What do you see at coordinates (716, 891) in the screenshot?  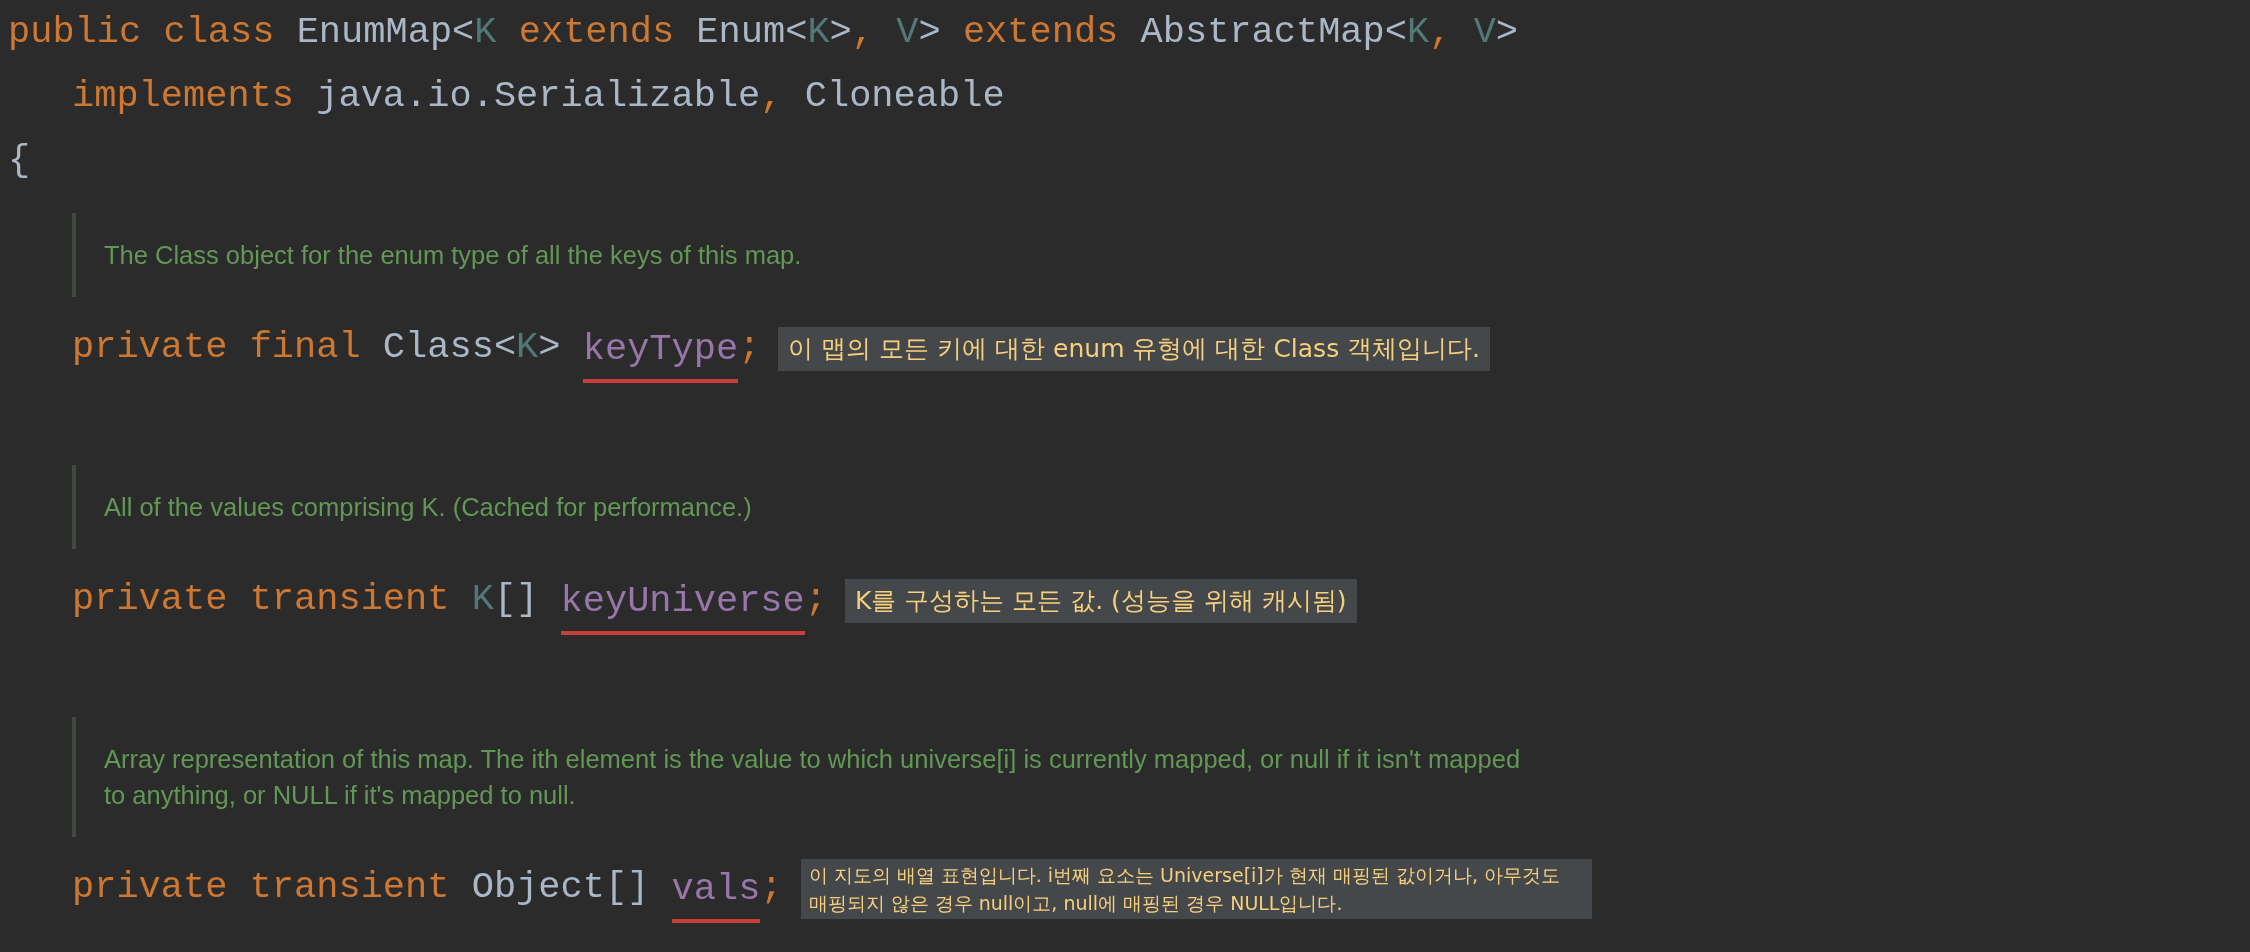 I see `field-name: vals` at bounding box center [716, 891].